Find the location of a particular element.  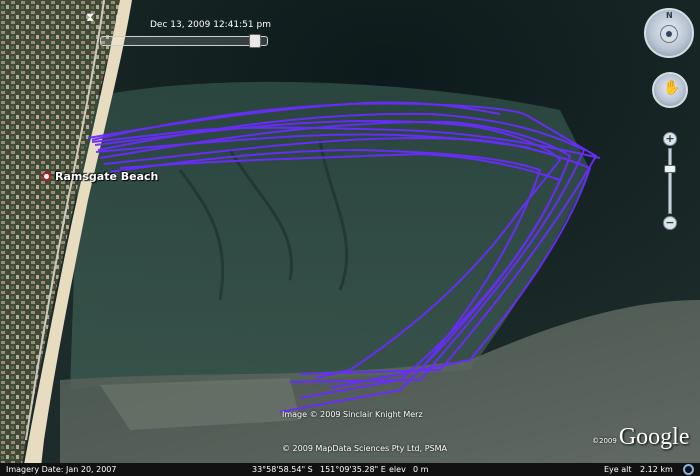

zoom-in-button: + is located at coordinates (670, 139).